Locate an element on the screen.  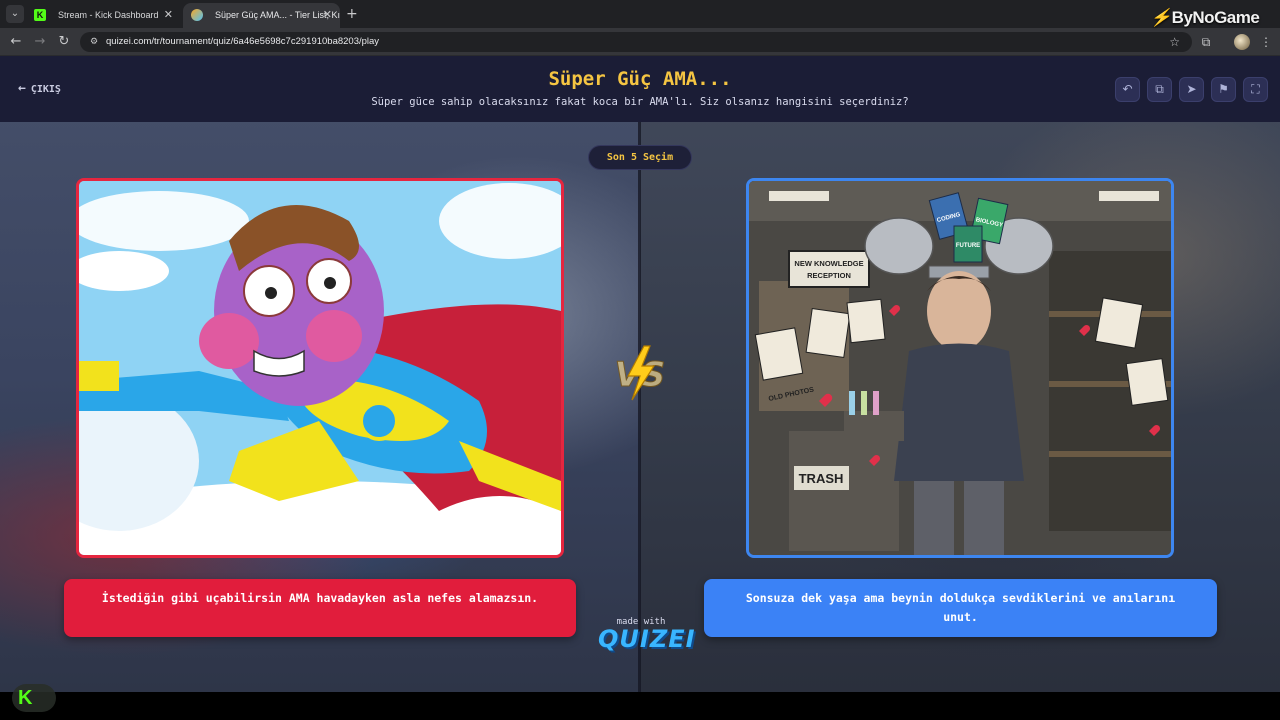
lightning-vs-icon: VS is located at coordinates (640, 373).